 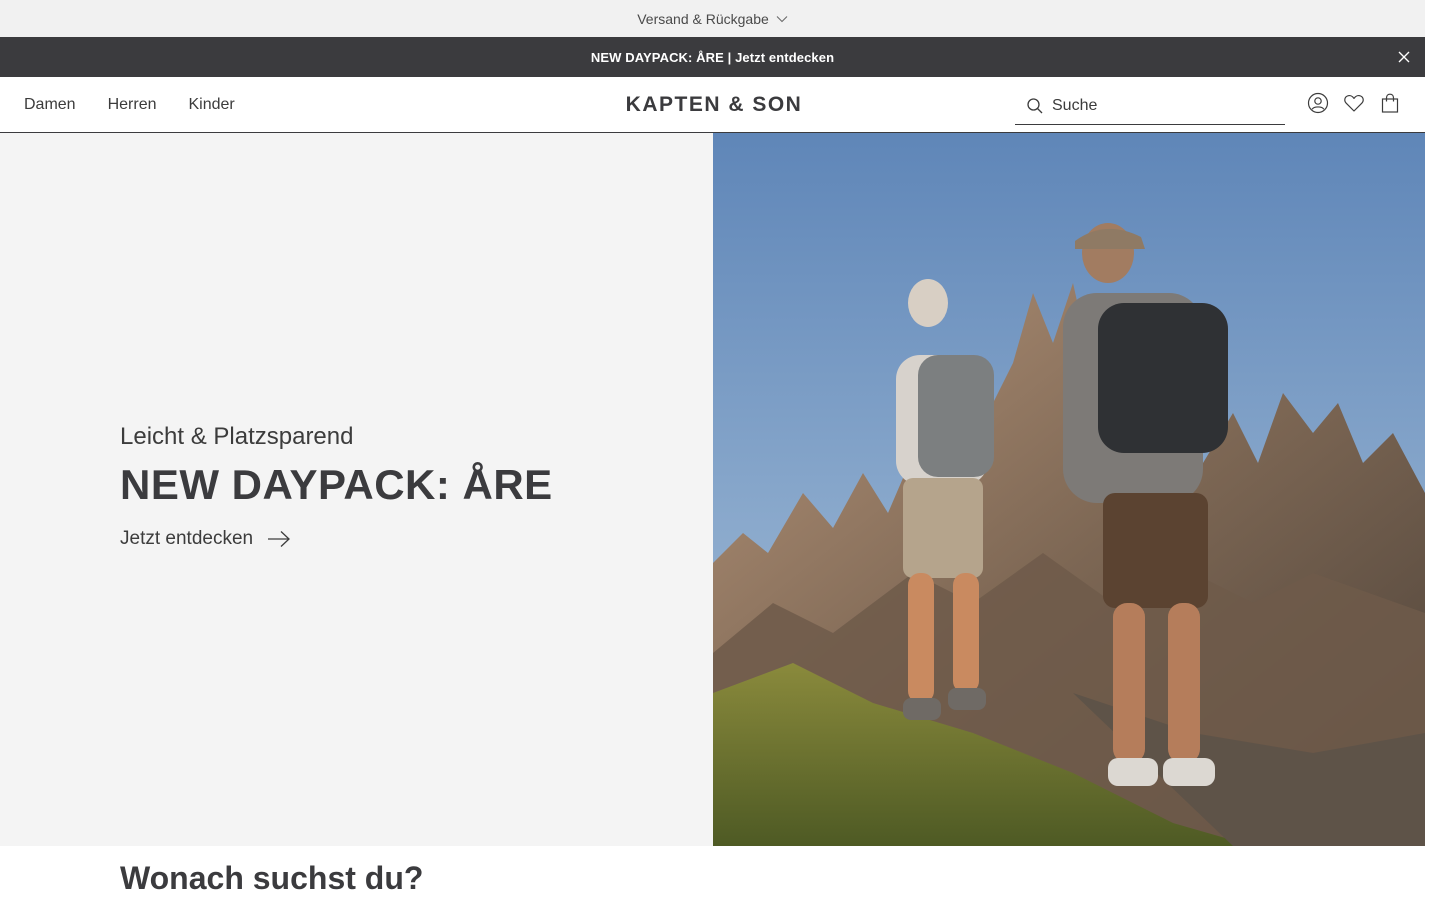 I want to click on site-header: Damen Herren Kinder KAPTEN & SON, so click(x=712, y=105).